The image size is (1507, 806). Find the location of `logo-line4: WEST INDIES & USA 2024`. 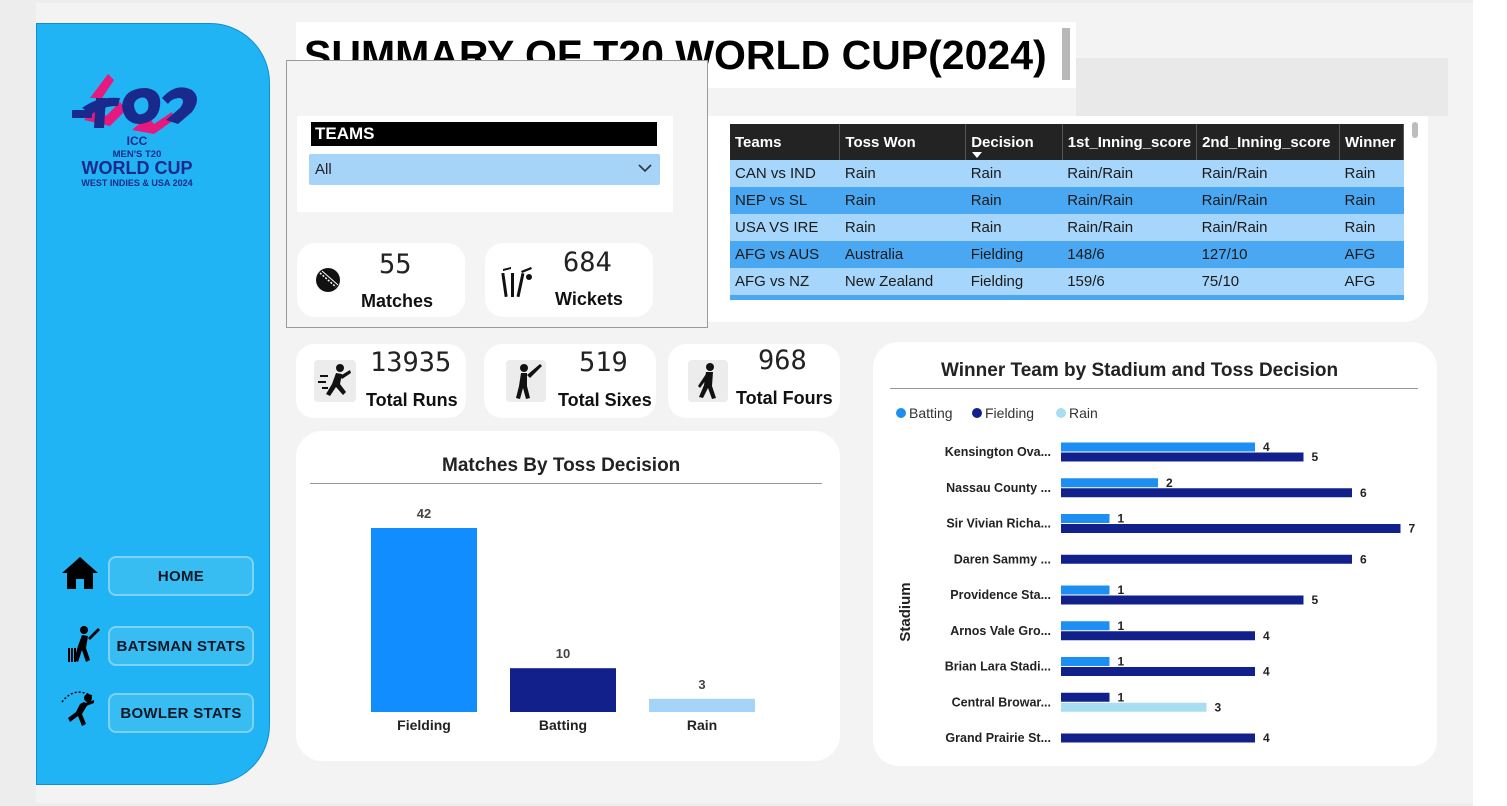

logo-line4: WEST INDIES & USA 2024 is located at coordinates (136, 183).